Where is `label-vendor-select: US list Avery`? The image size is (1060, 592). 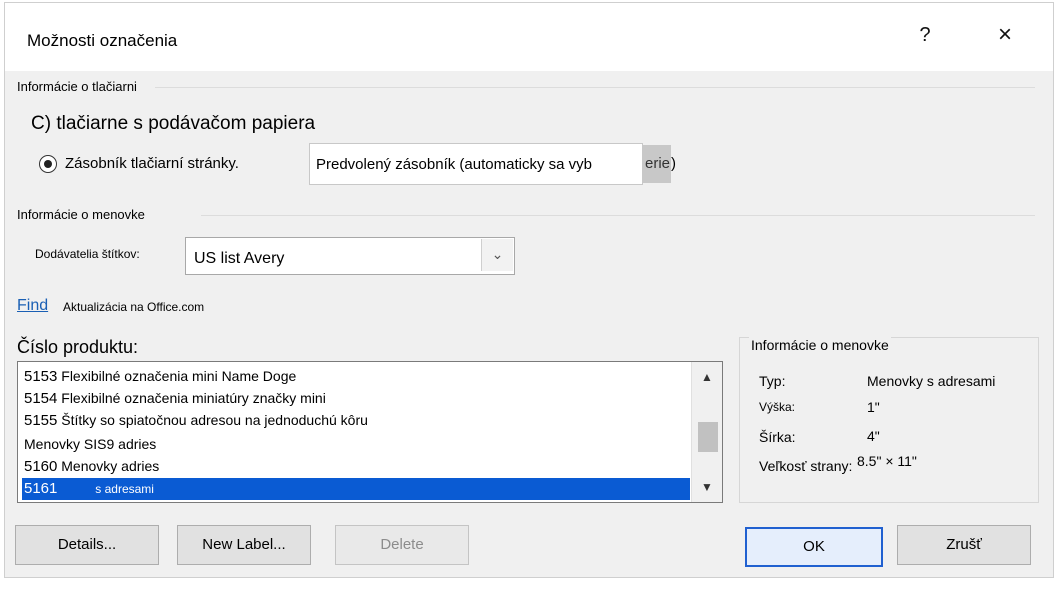
label-vendor-select: US list Avery is located at coordinates (350, 256).